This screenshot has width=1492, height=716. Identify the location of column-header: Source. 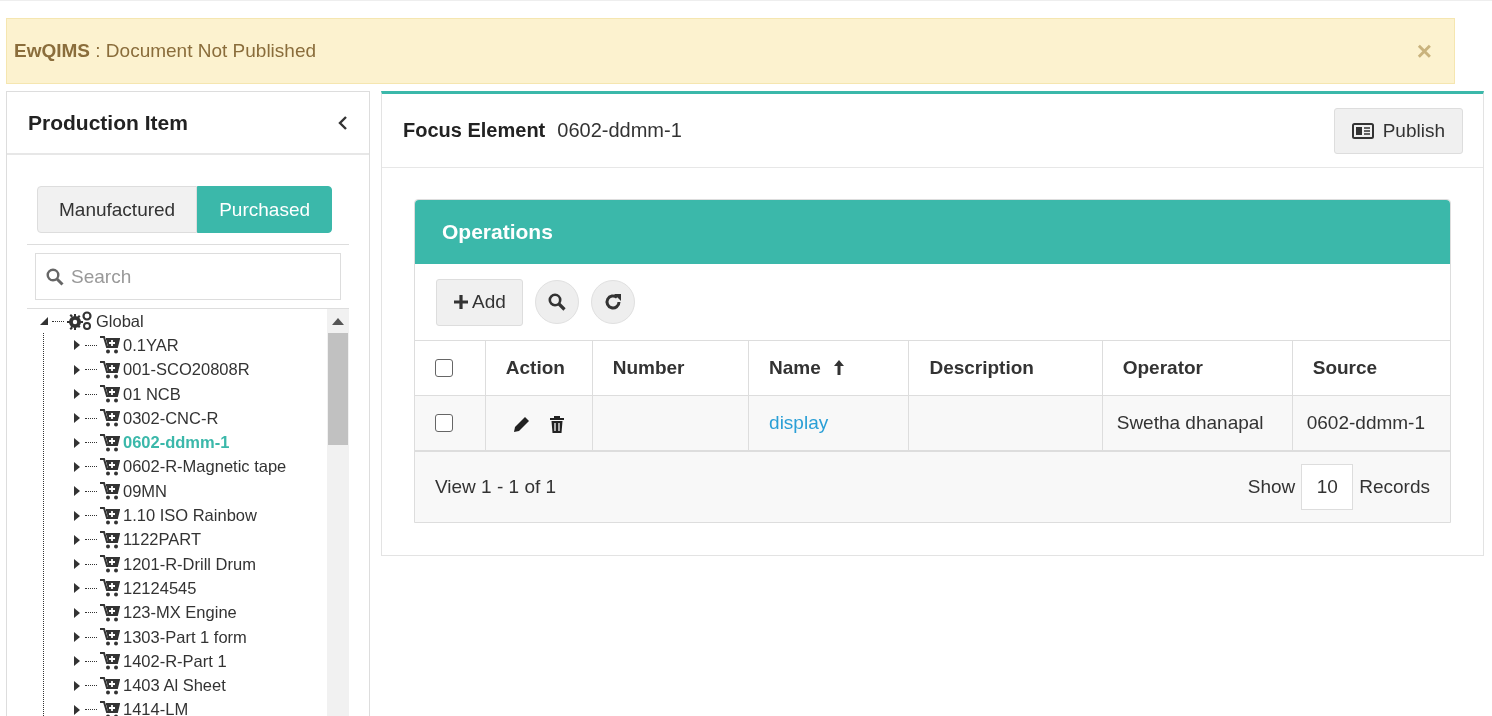
(1371, 368).